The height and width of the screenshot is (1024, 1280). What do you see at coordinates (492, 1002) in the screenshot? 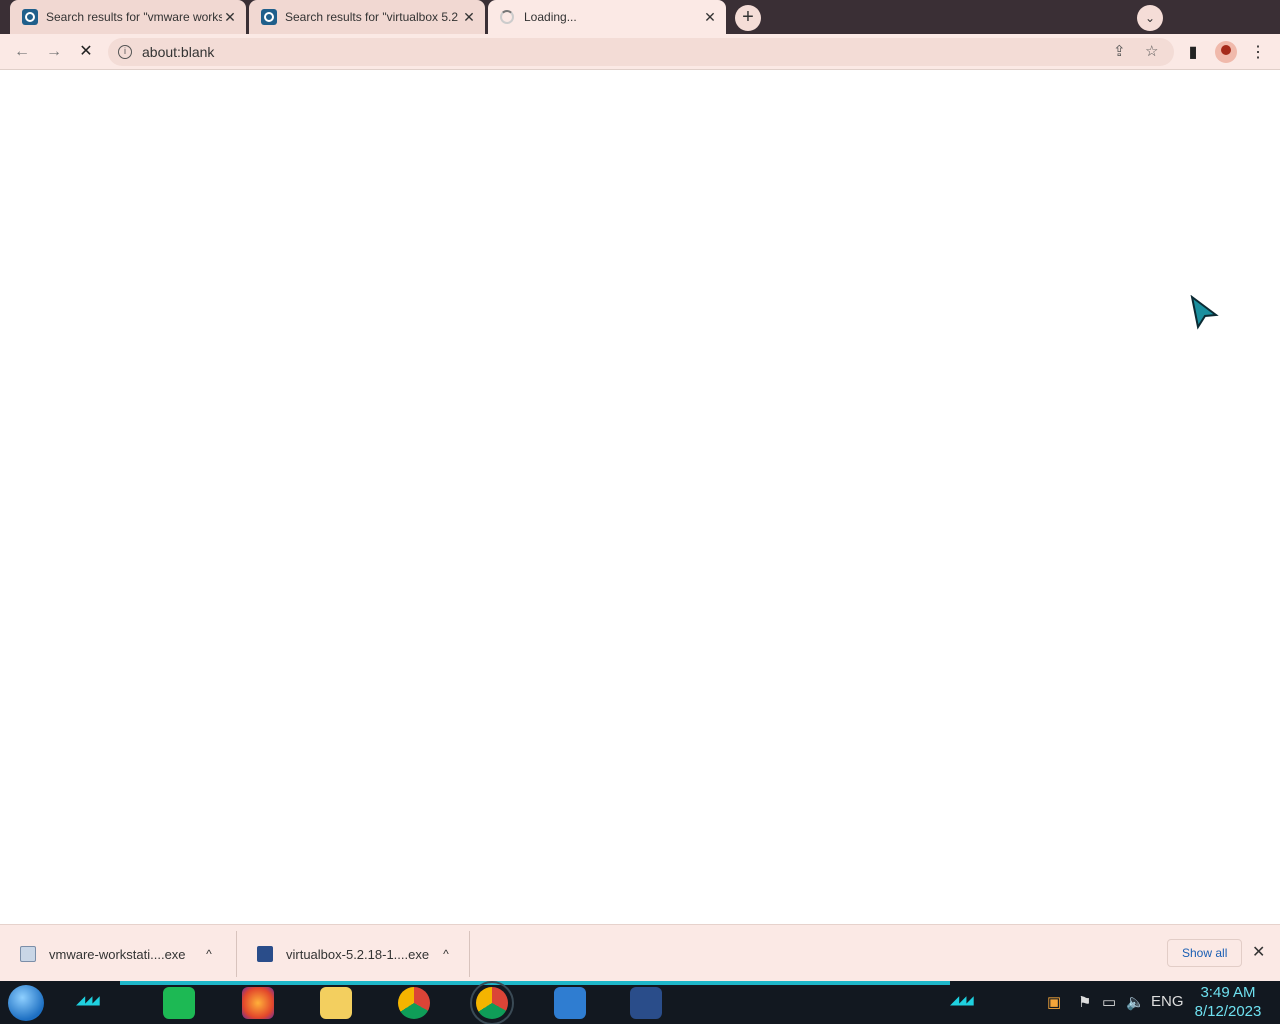
I see `chrome-profile-app-icon` at bounding box center [492, 1002].